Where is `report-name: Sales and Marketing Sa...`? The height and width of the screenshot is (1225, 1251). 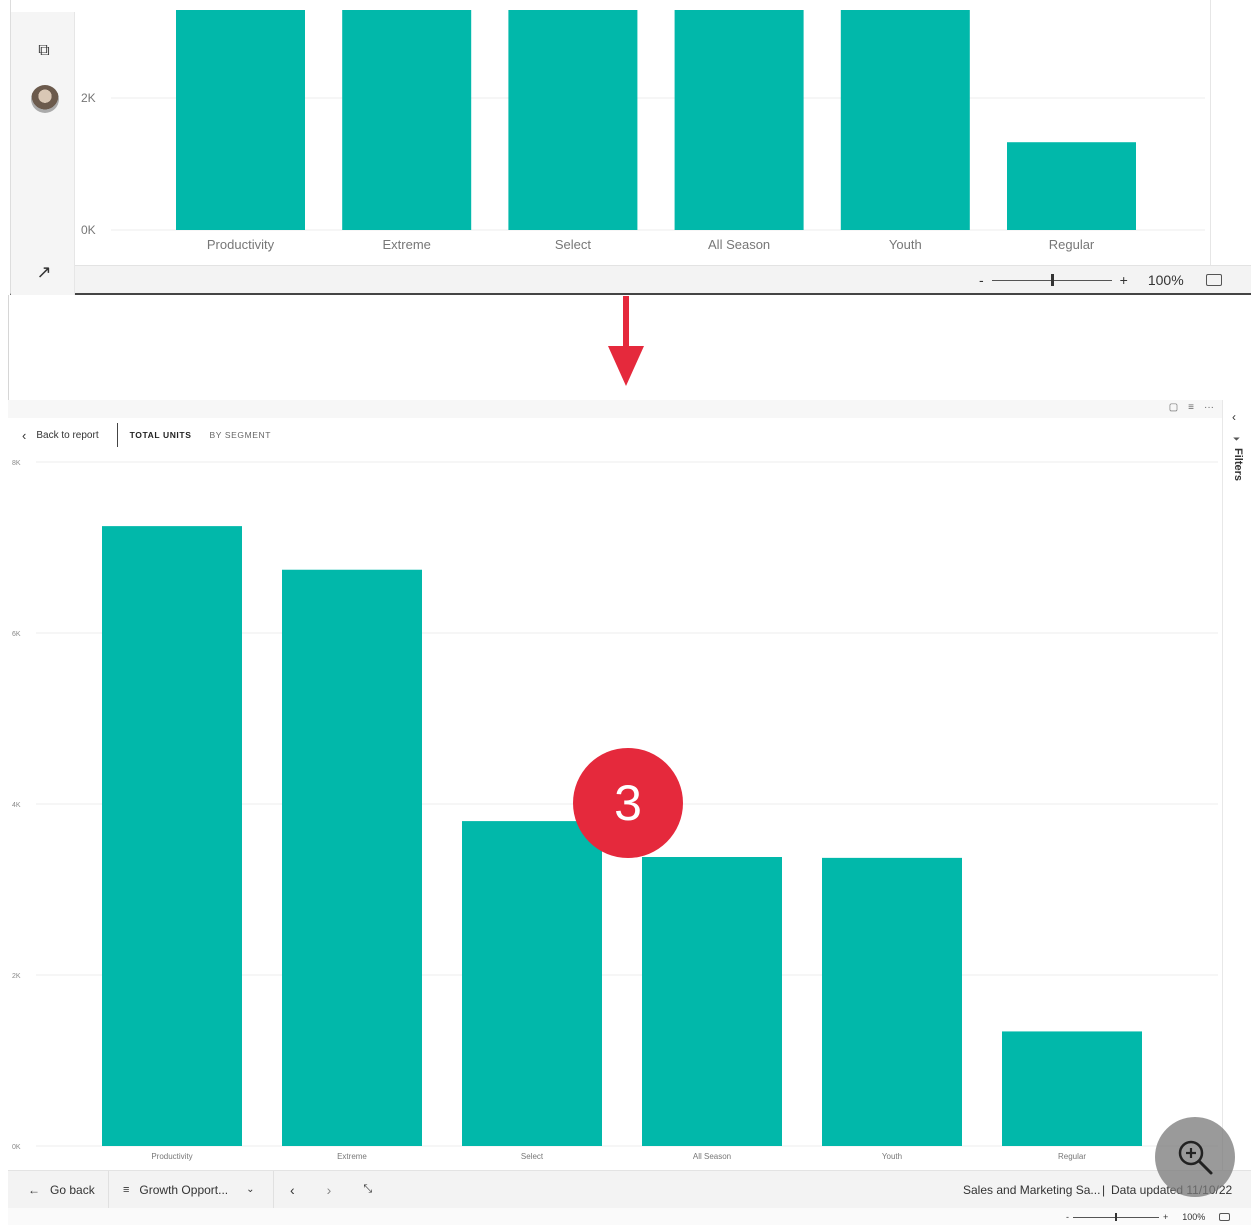
report-name: Sales and Marketing Sa... is located at coordinates (1031, 1190).